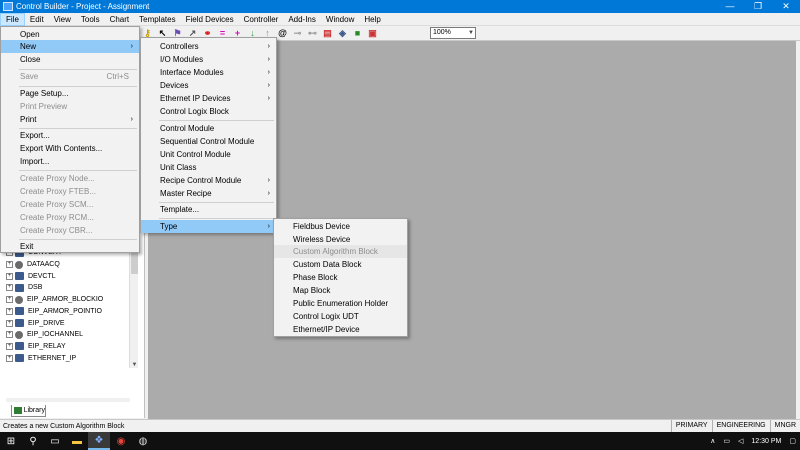  What do you see at coordinates (68, 300) in the screenshot?
I see `tree-item: + EIP_ARMOR_BLOCKIO` at bounding box center [68, 300].